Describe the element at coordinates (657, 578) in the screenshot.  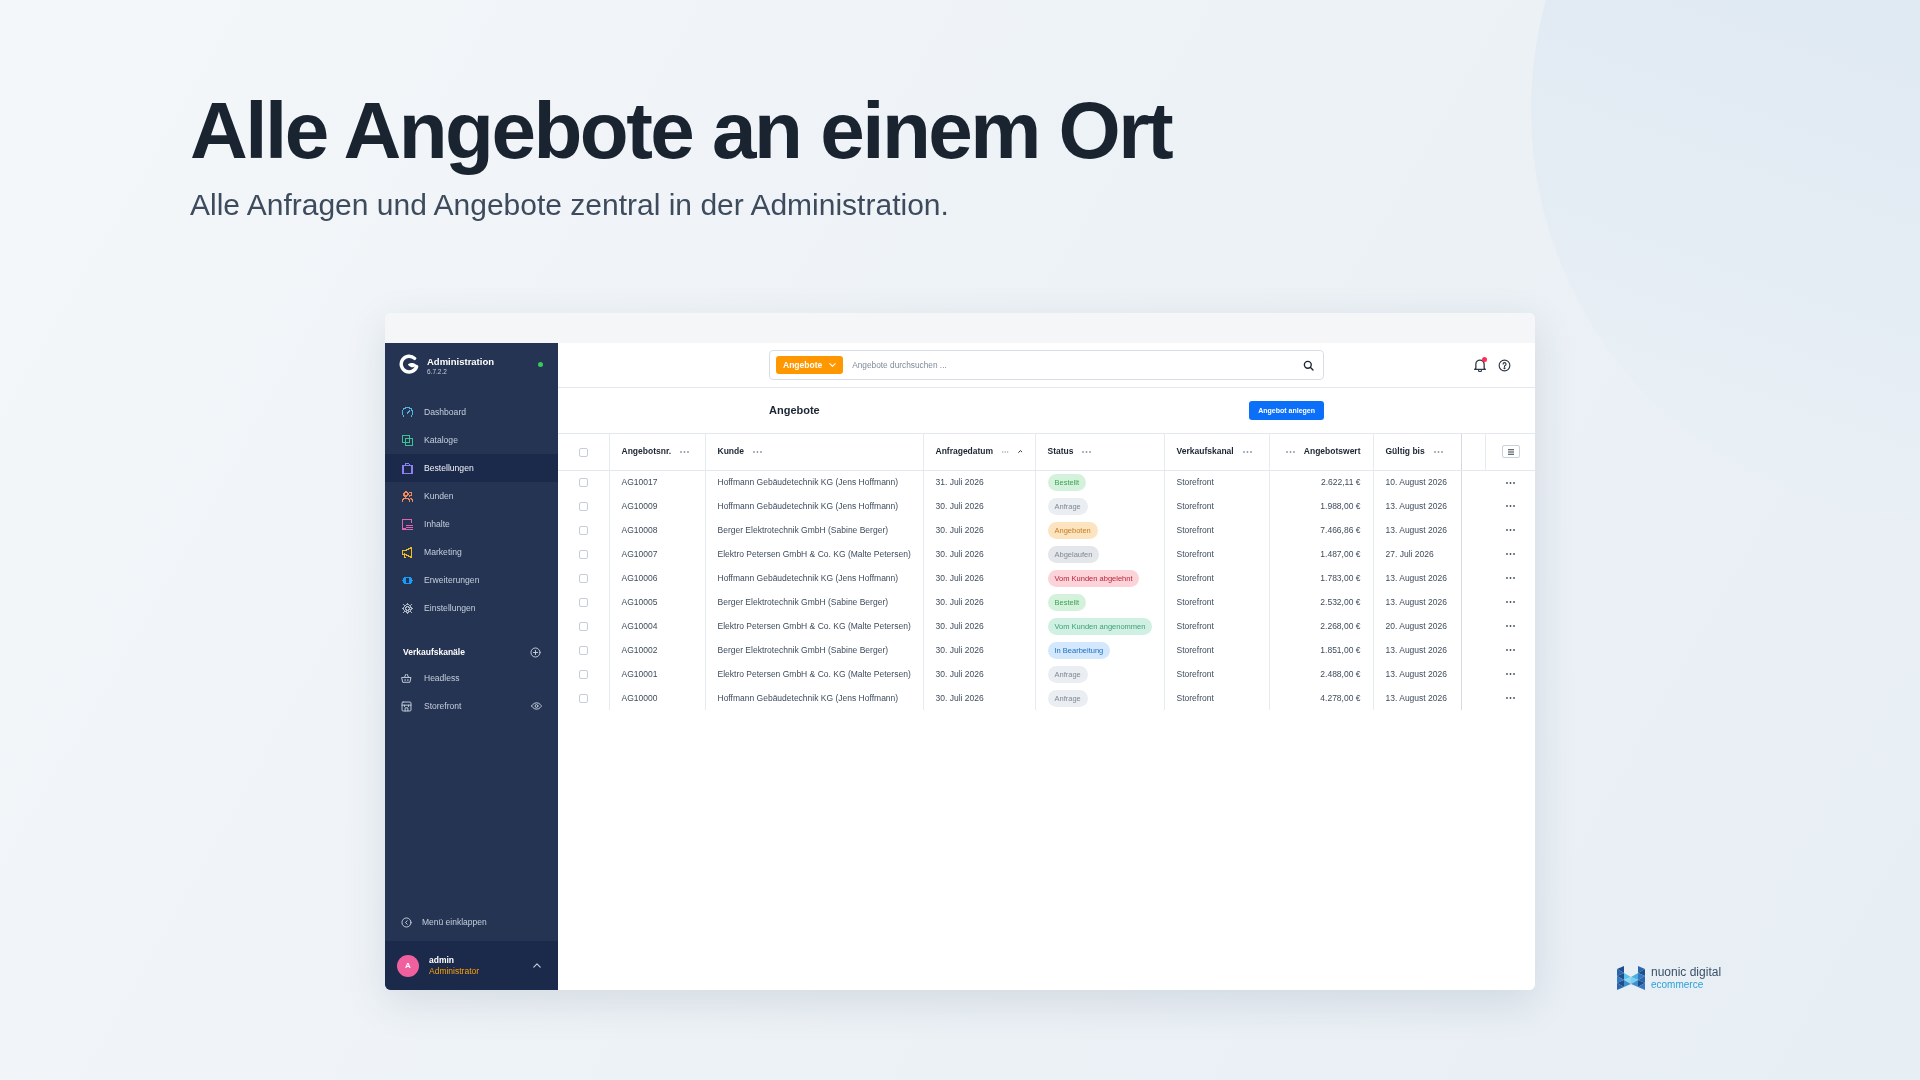
I see `table-cell: AG10006` at that location.